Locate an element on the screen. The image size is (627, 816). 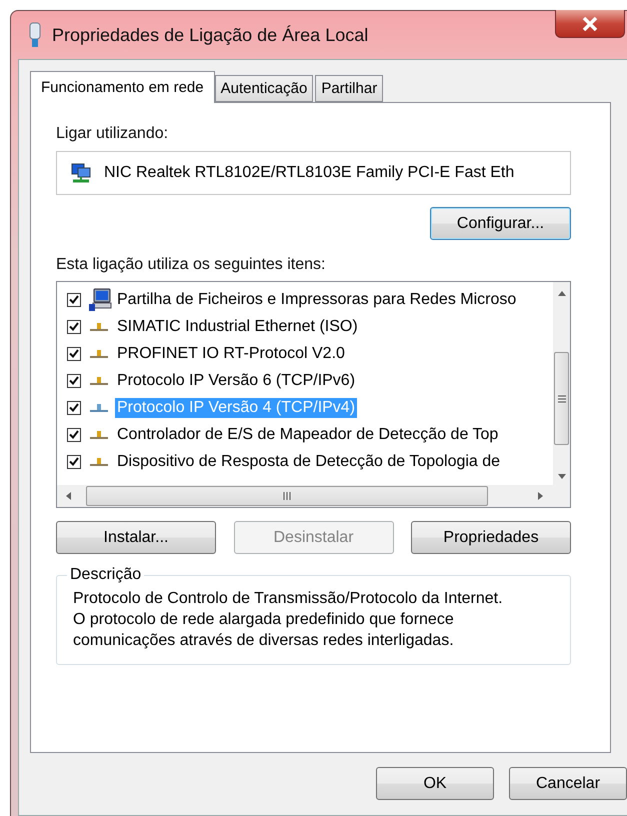
items-label: Esta ligação utiliza os seguintes itens: is located at coordinates (191, 265).